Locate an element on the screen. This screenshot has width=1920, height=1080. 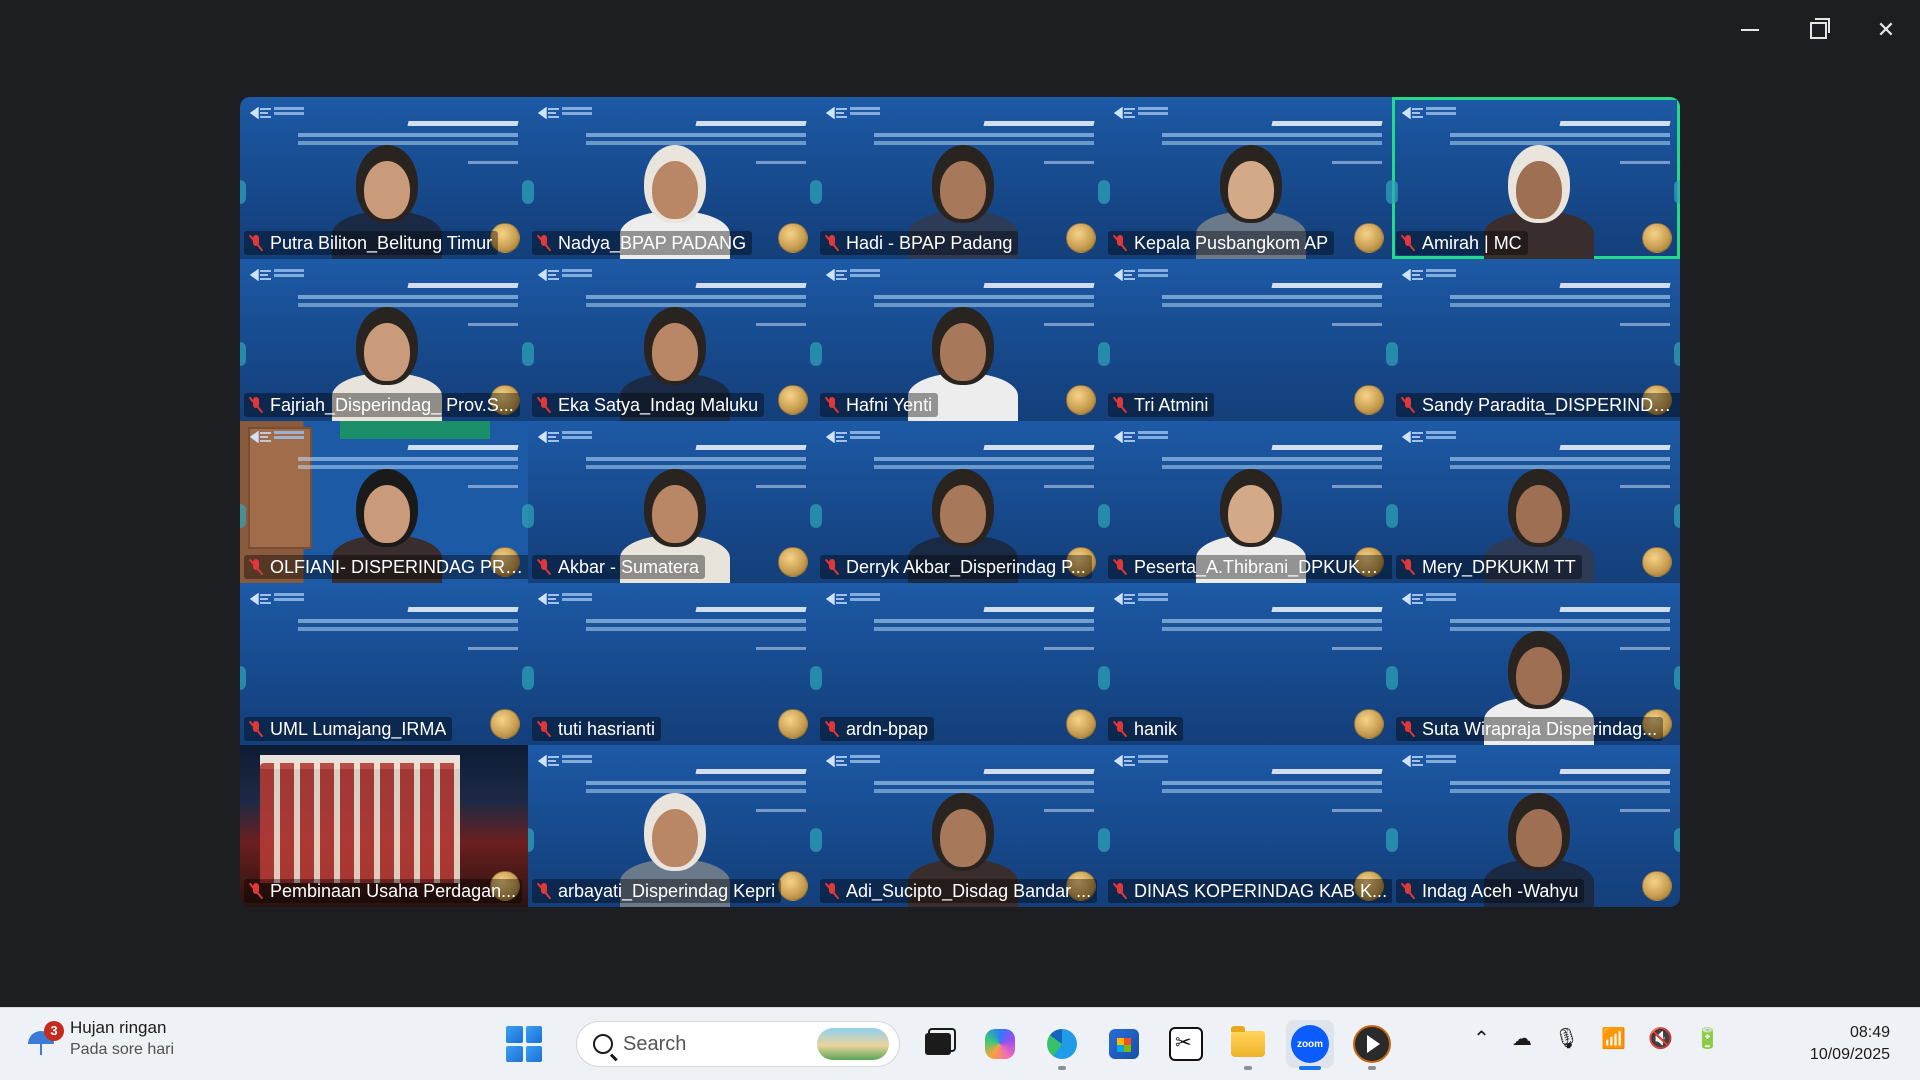
participant-name-bar: Indag Aceh -Wahyu is located at coordinates (1490, 891).